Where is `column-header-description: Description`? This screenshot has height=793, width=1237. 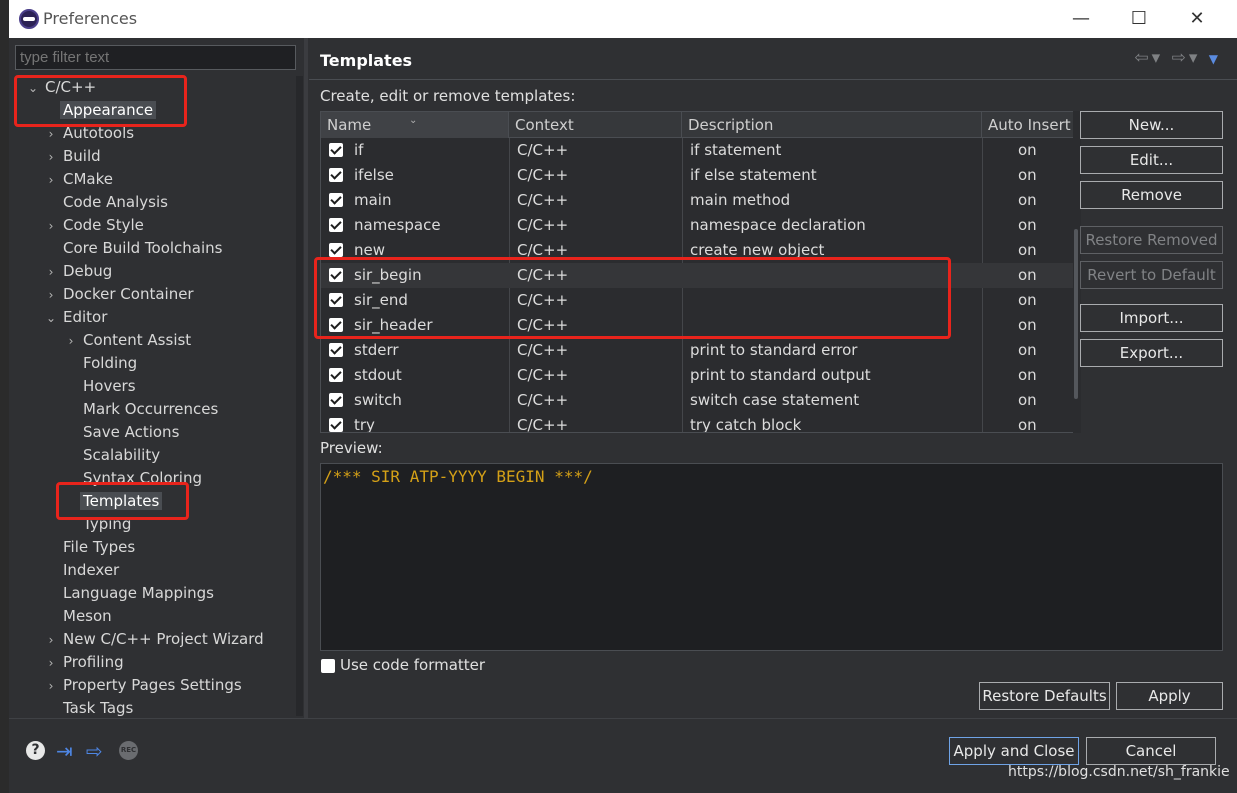 column-header-description: Description is located at coordinates (832, 125).